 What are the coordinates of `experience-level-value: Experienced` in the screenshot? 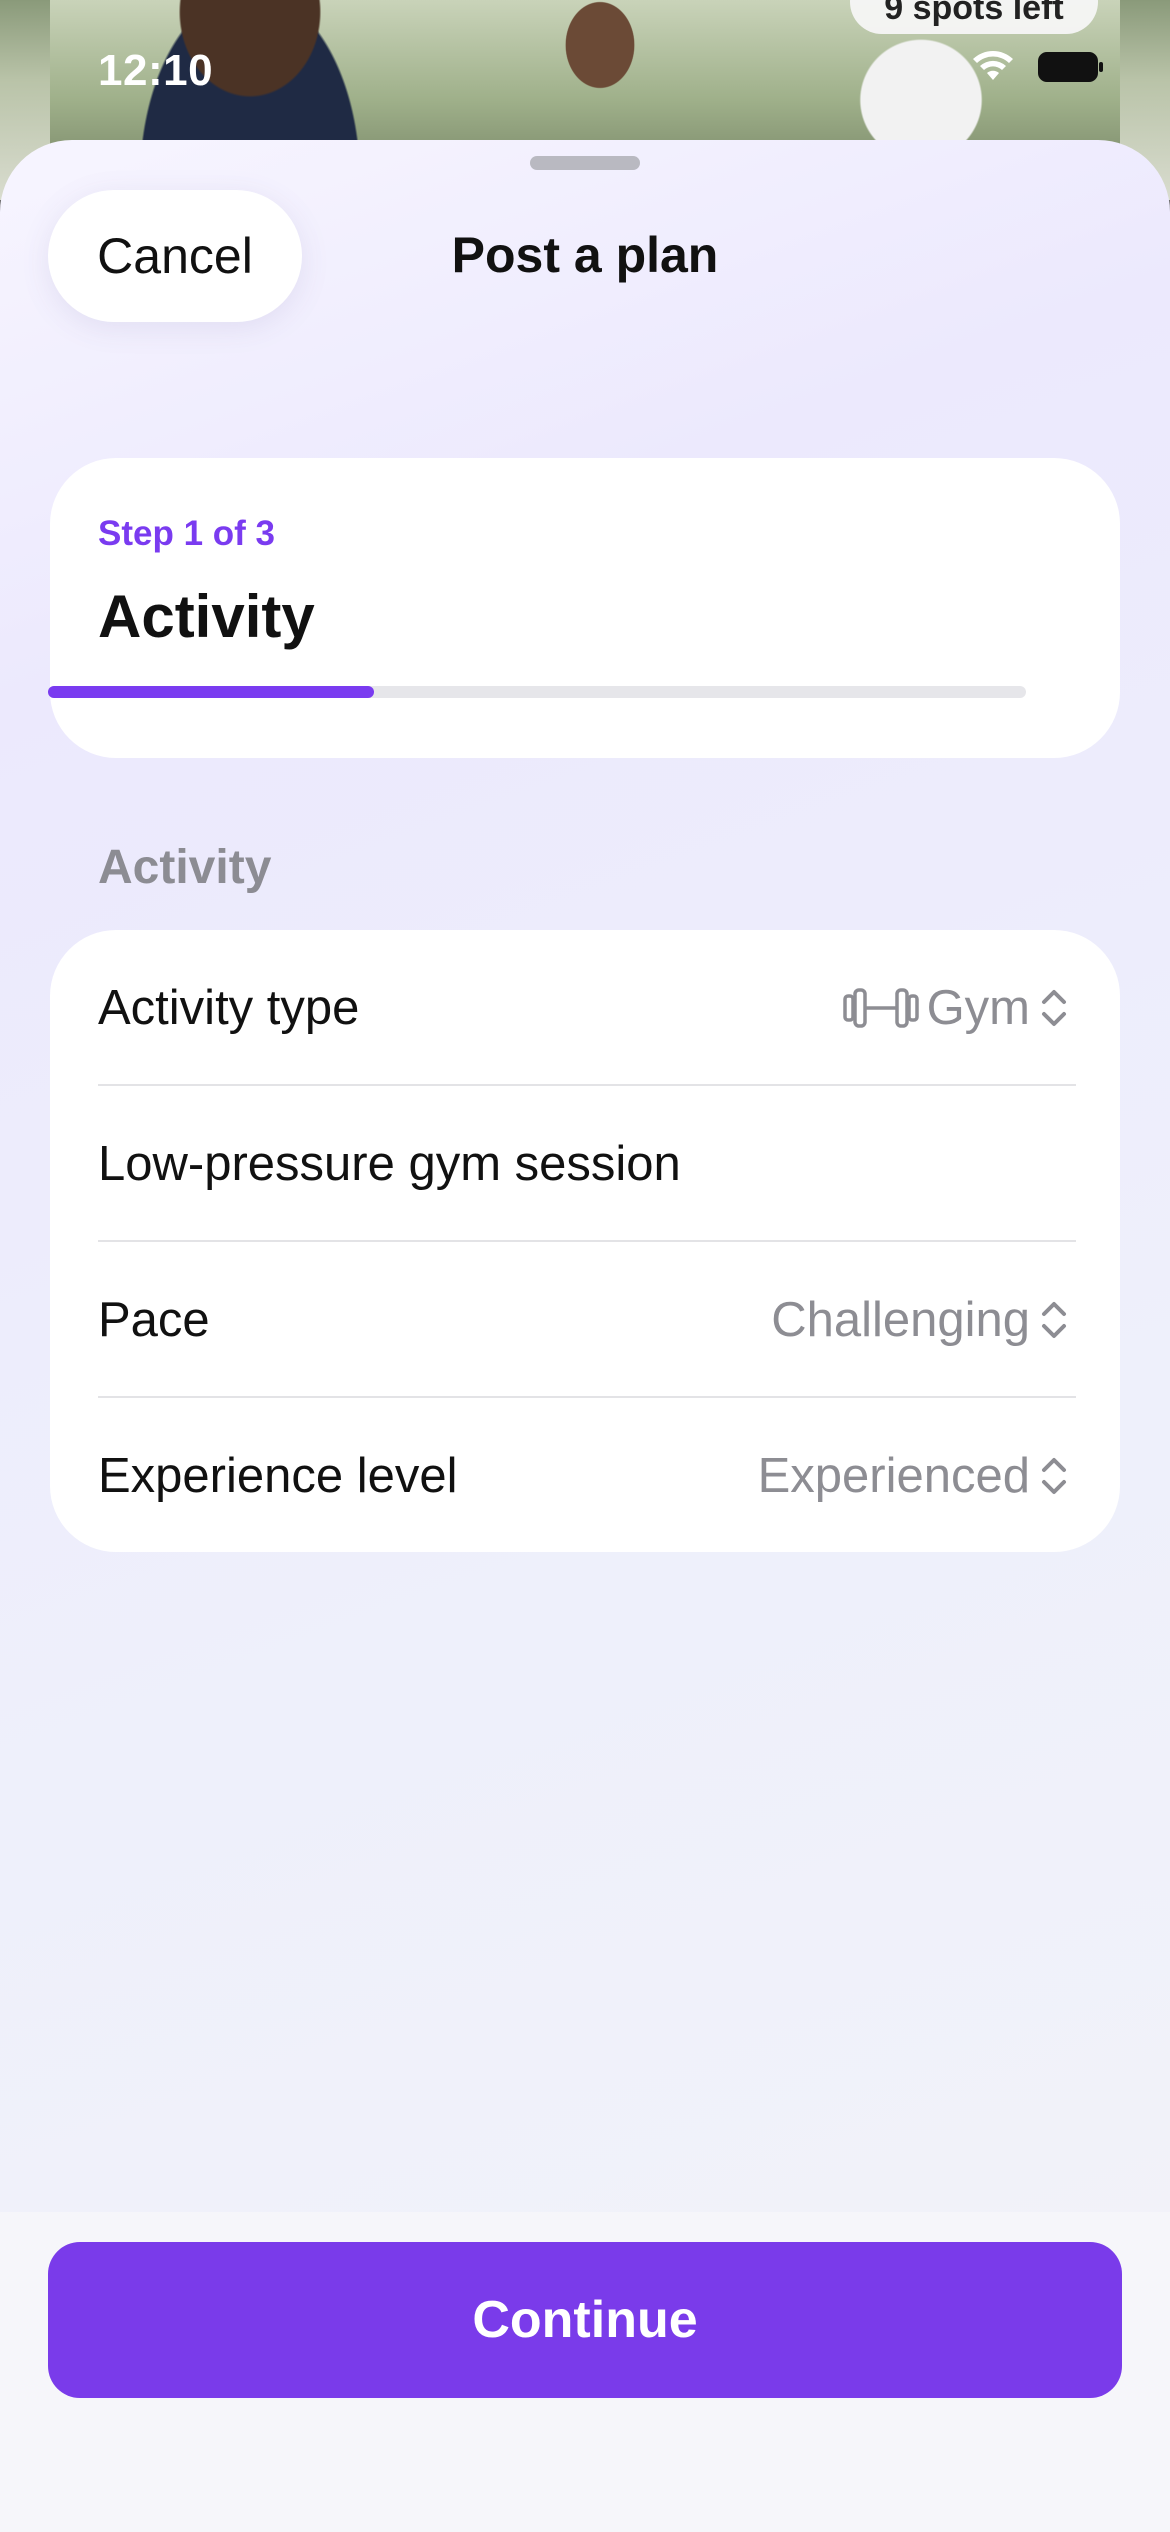 It's located at (893, 1475).